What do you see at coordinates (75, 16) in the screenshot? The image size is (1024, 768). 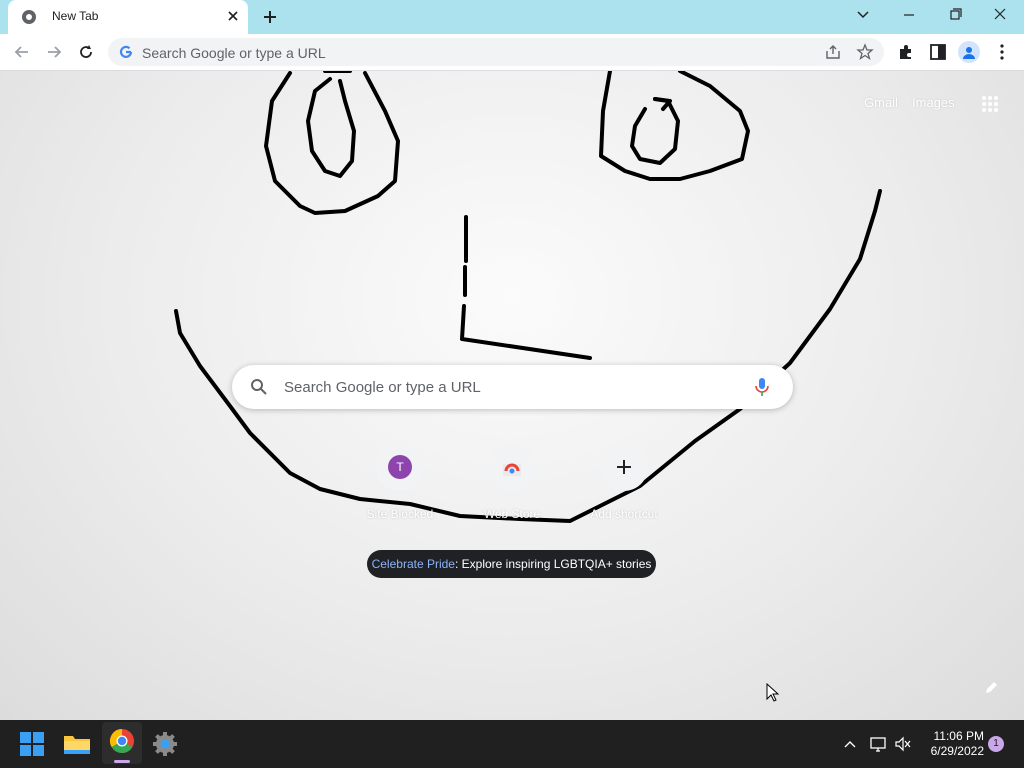 I see `tab-title: New Tab` at bounding box center [75, 16].